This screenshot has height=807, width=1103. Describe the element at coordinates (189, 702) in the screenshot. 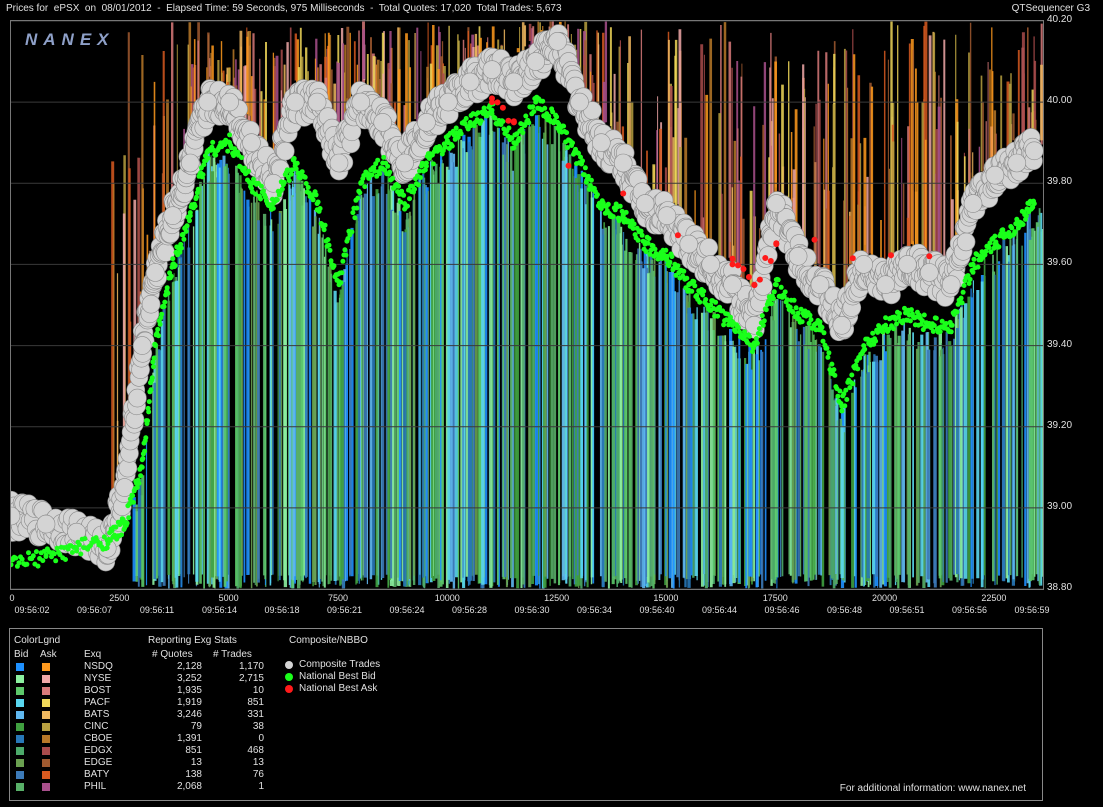

I see `quote-count: 1,919` at that location.